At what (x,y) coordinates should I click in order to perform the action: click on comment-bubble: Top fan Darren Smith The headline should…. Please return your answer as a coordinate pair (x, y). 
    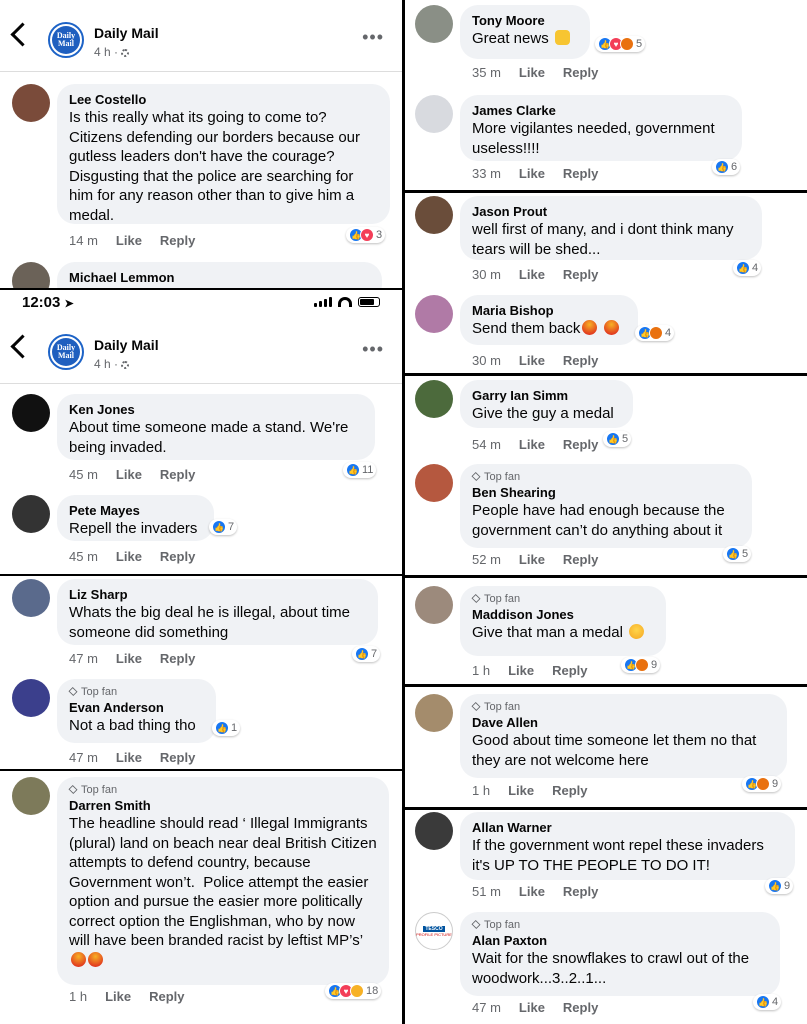
    Looking at the image, I should click on (223, 881).